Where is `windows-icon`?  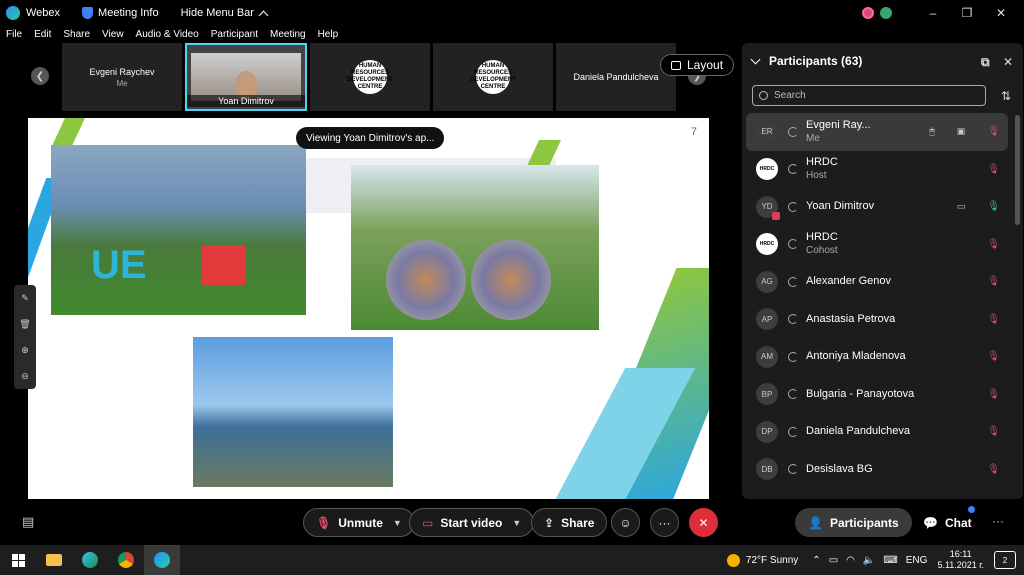
windows-icon is located at coordinates (18, 560).